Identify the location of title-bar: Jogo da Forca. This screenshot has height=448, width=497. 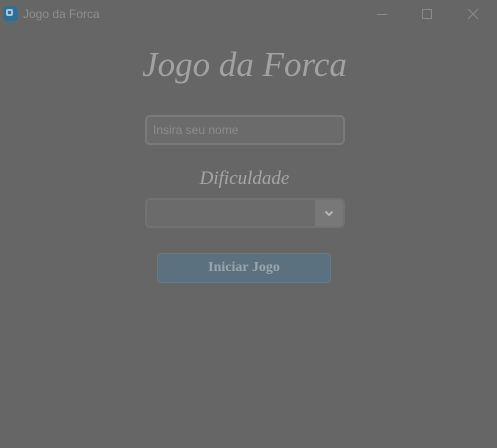
(248, 14).